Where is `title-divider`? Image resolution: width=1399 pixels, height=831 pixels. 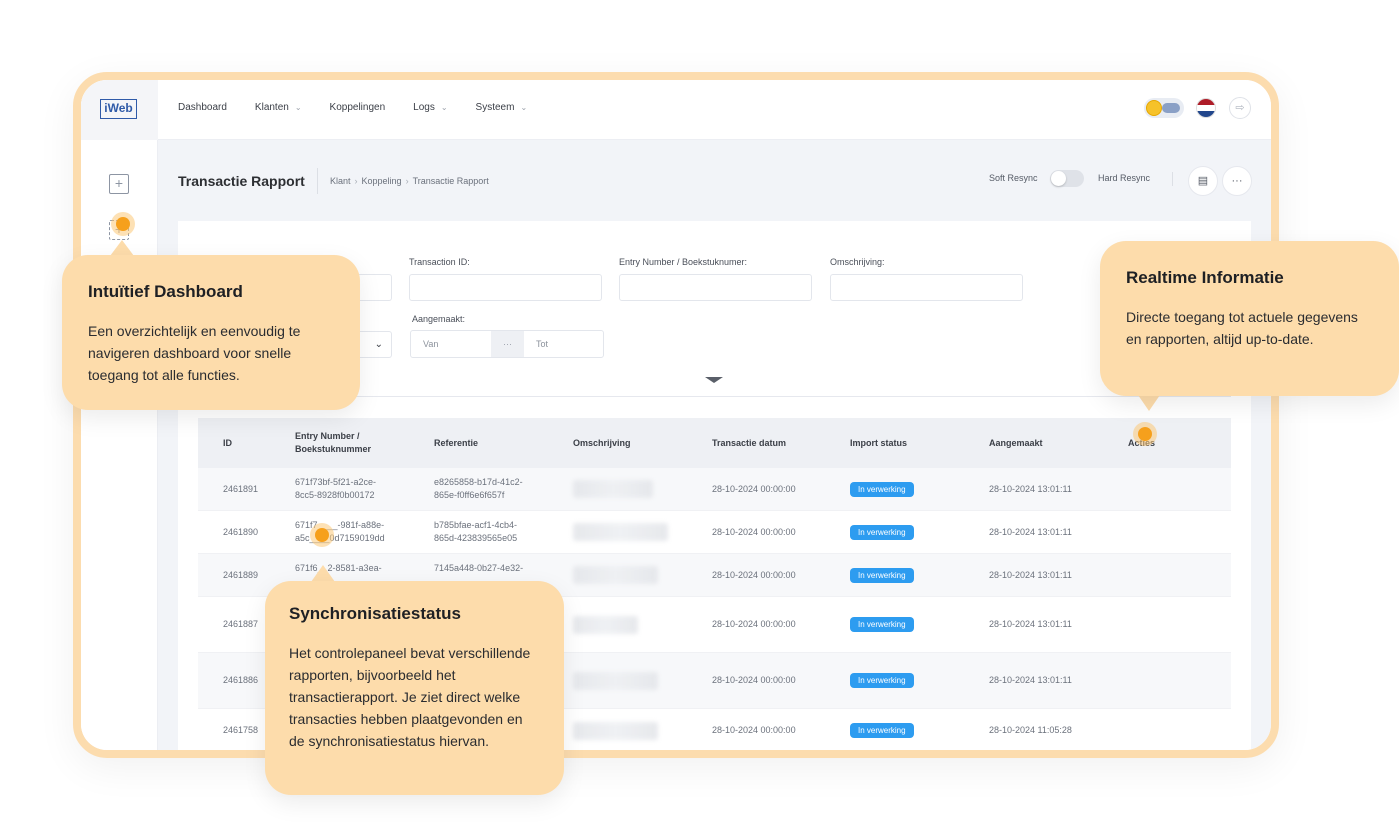
title-divider is located at coordinates (317, 181).